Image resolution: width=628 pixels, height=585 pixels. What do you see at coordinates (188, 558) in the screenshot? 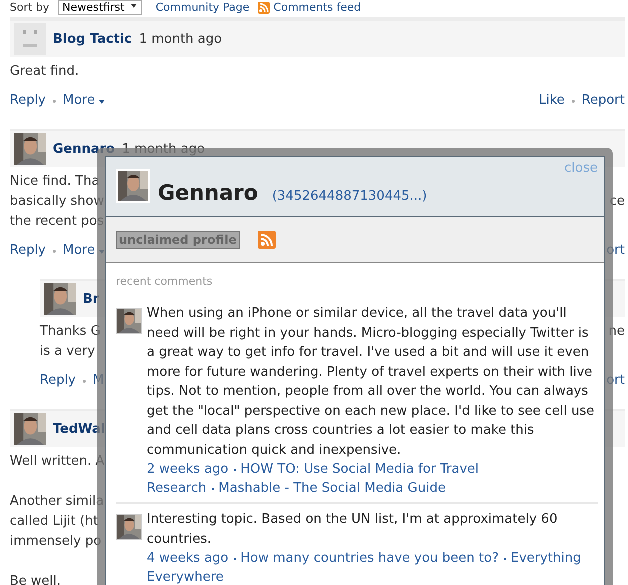
I see `comment-link: 4 weeks ago` at bounding box center [188, 558].